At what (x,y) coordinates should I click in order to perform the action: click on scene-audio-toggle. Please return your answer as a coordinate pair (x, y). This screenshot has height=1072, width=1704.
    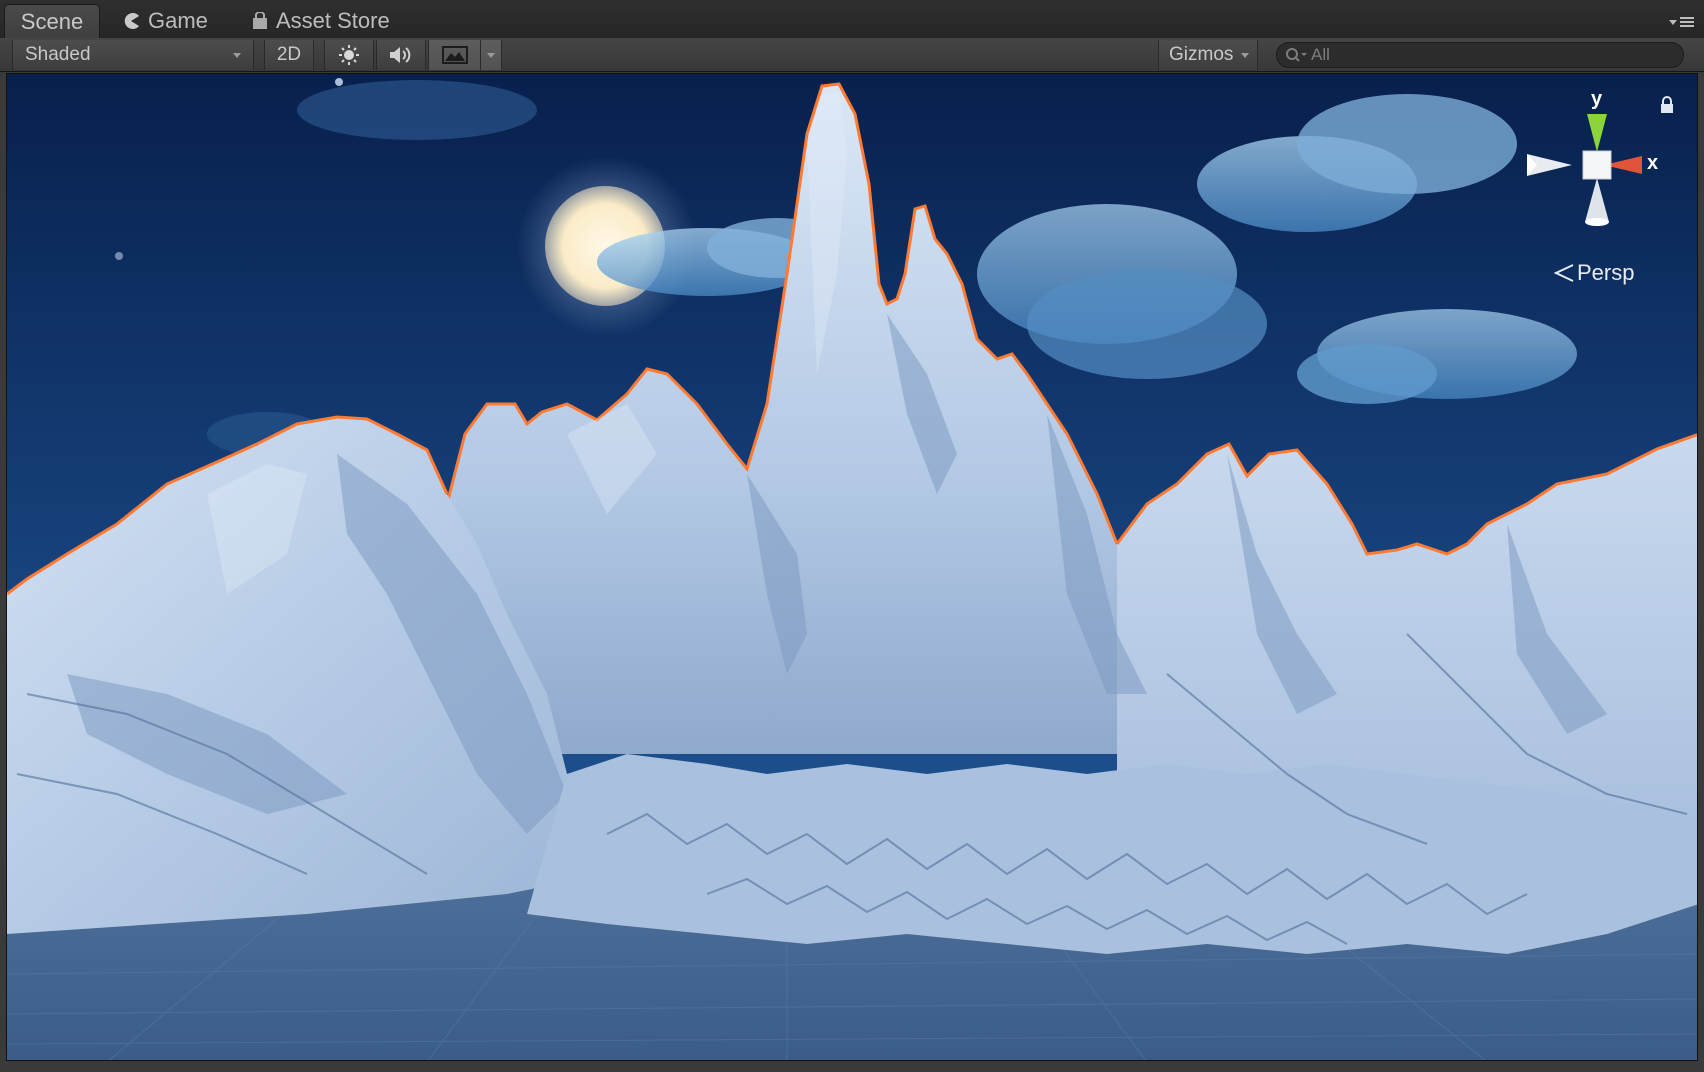
    Looking at the image, I should click on (401, 55).